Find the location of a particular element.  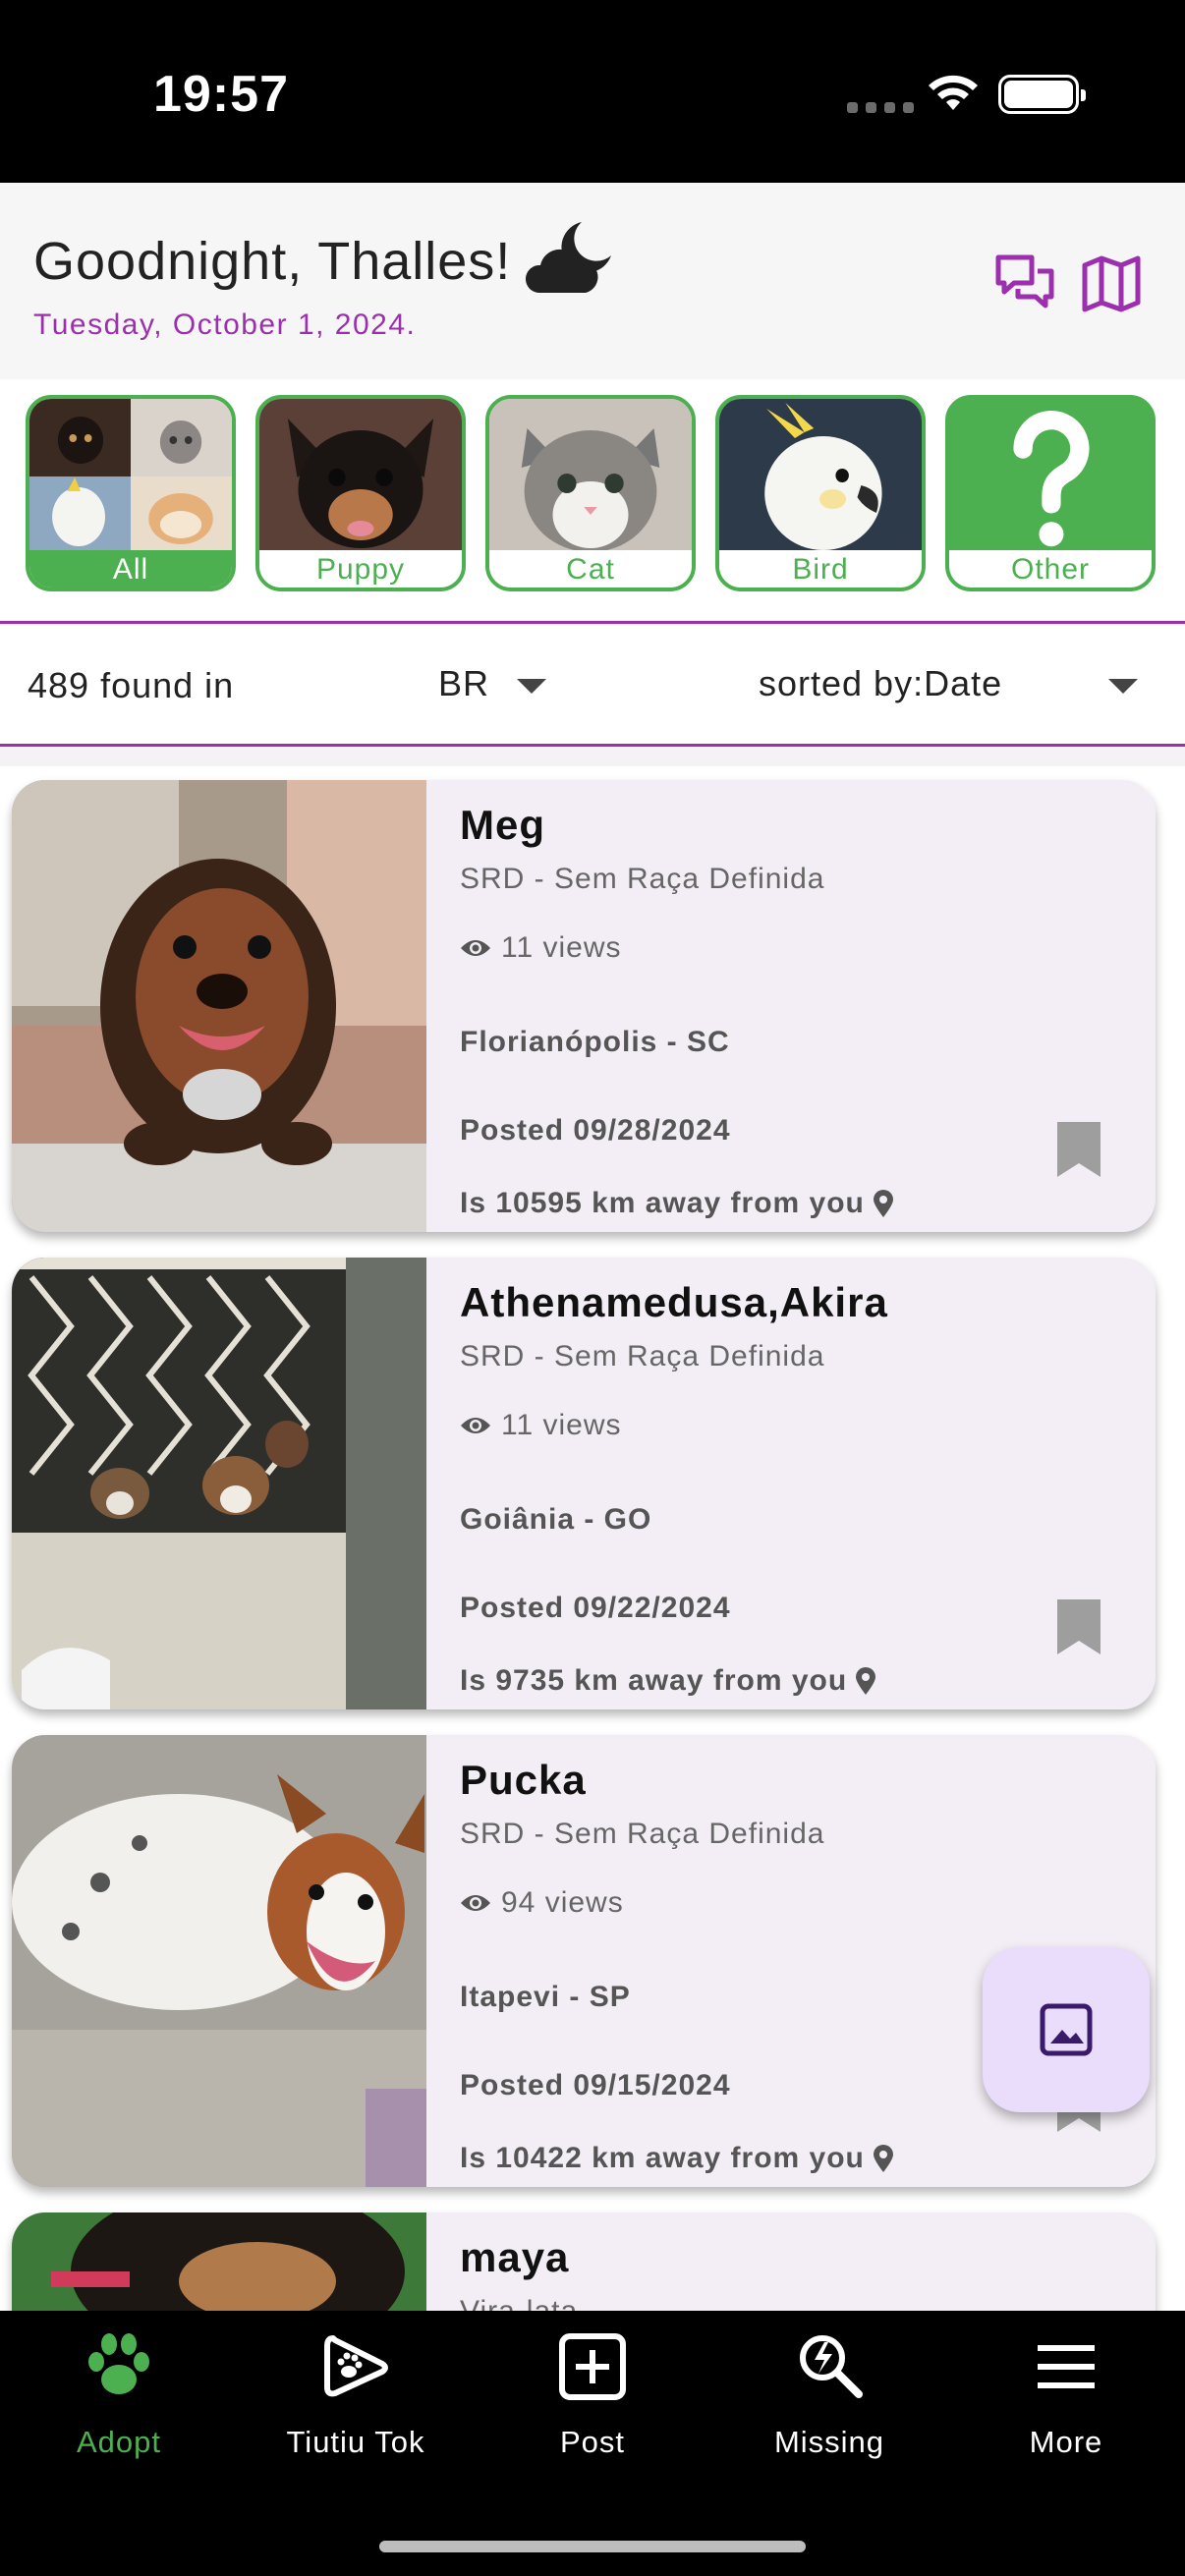

distance: Is 9735 km away from you is located at coordinates (668, 1681).